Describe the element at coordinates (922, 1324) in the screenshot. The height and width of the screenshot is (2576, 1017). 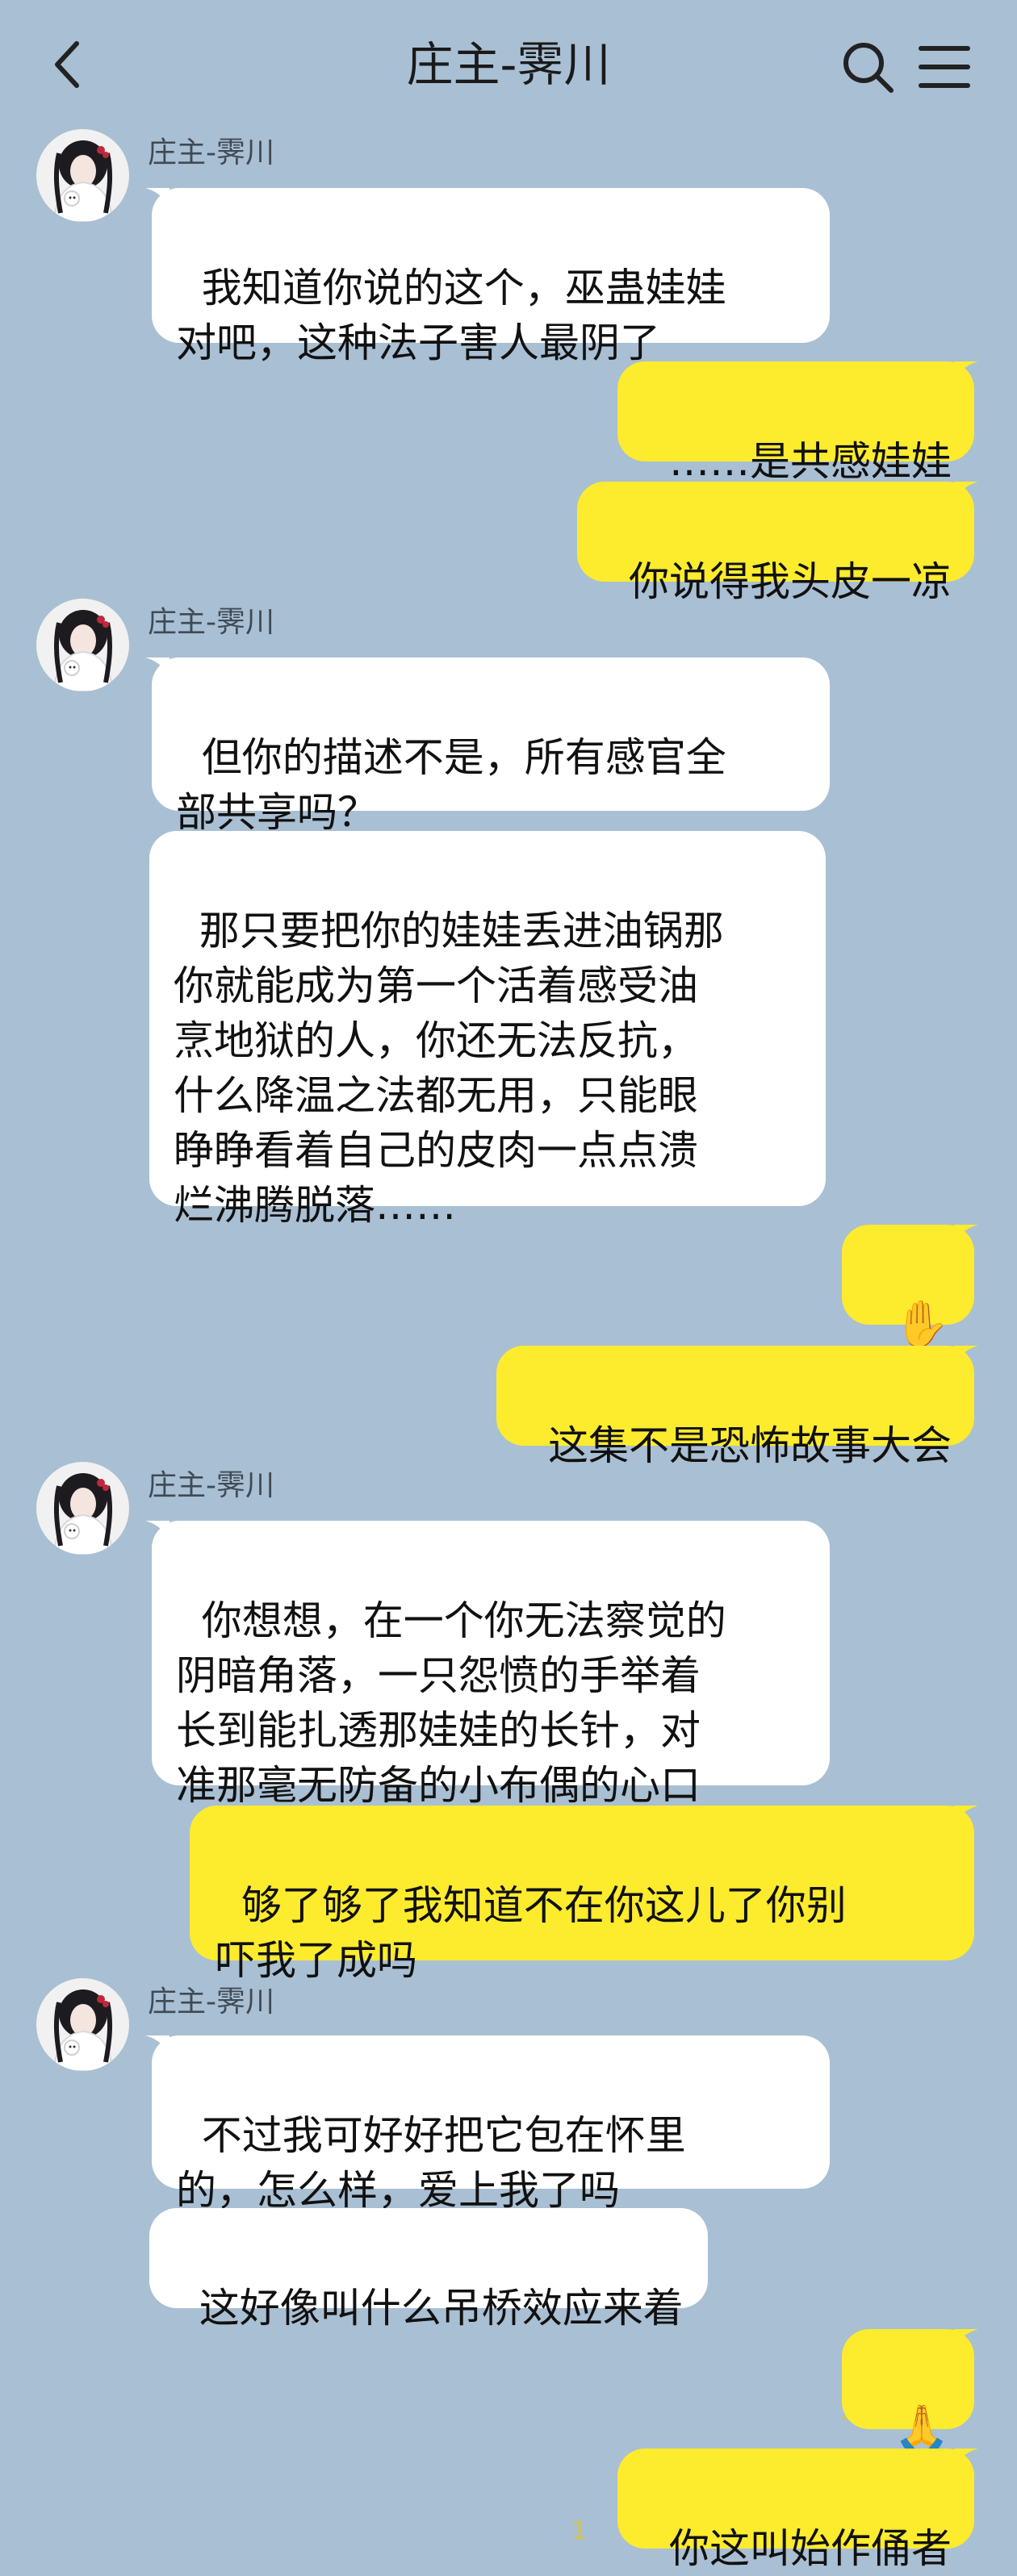
I see `raised-hand-emoji: ✋` at that location.